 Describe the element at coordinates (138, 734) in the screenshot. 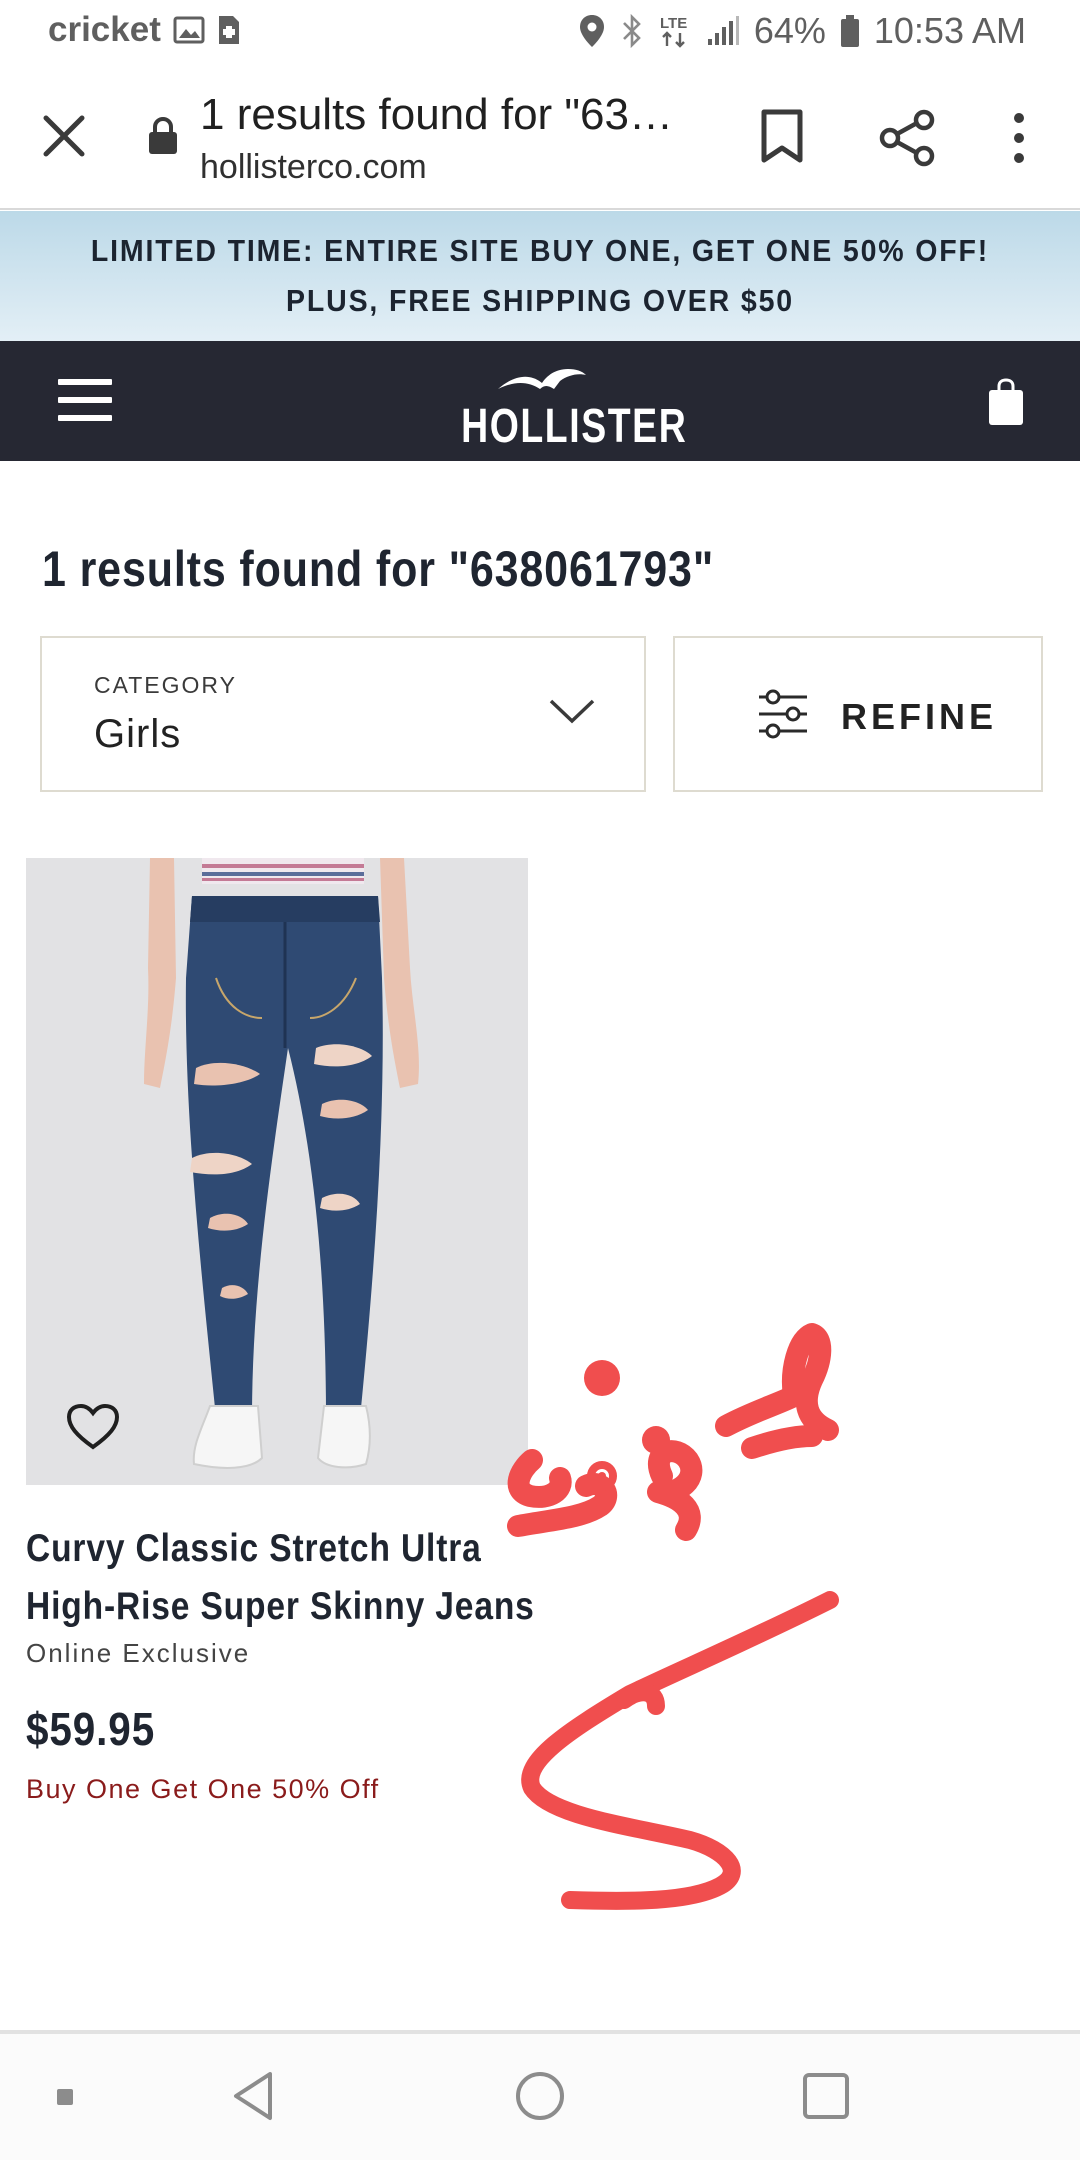

I see `category-value: Girls` at that location.